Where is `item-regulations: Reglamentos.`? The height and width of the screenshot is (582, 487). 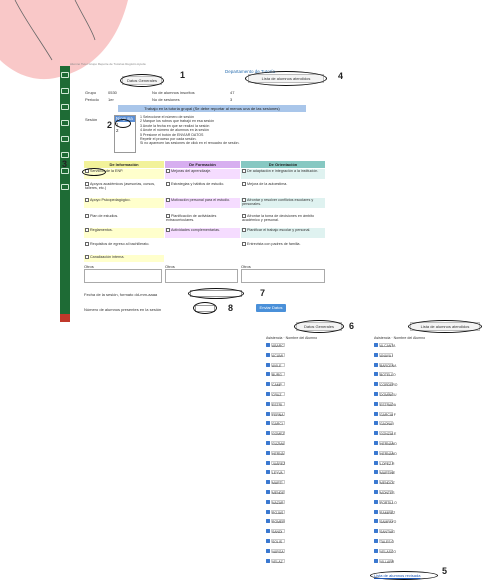 item-regulations: Reglamentos. is located at coordinates (124, 233).